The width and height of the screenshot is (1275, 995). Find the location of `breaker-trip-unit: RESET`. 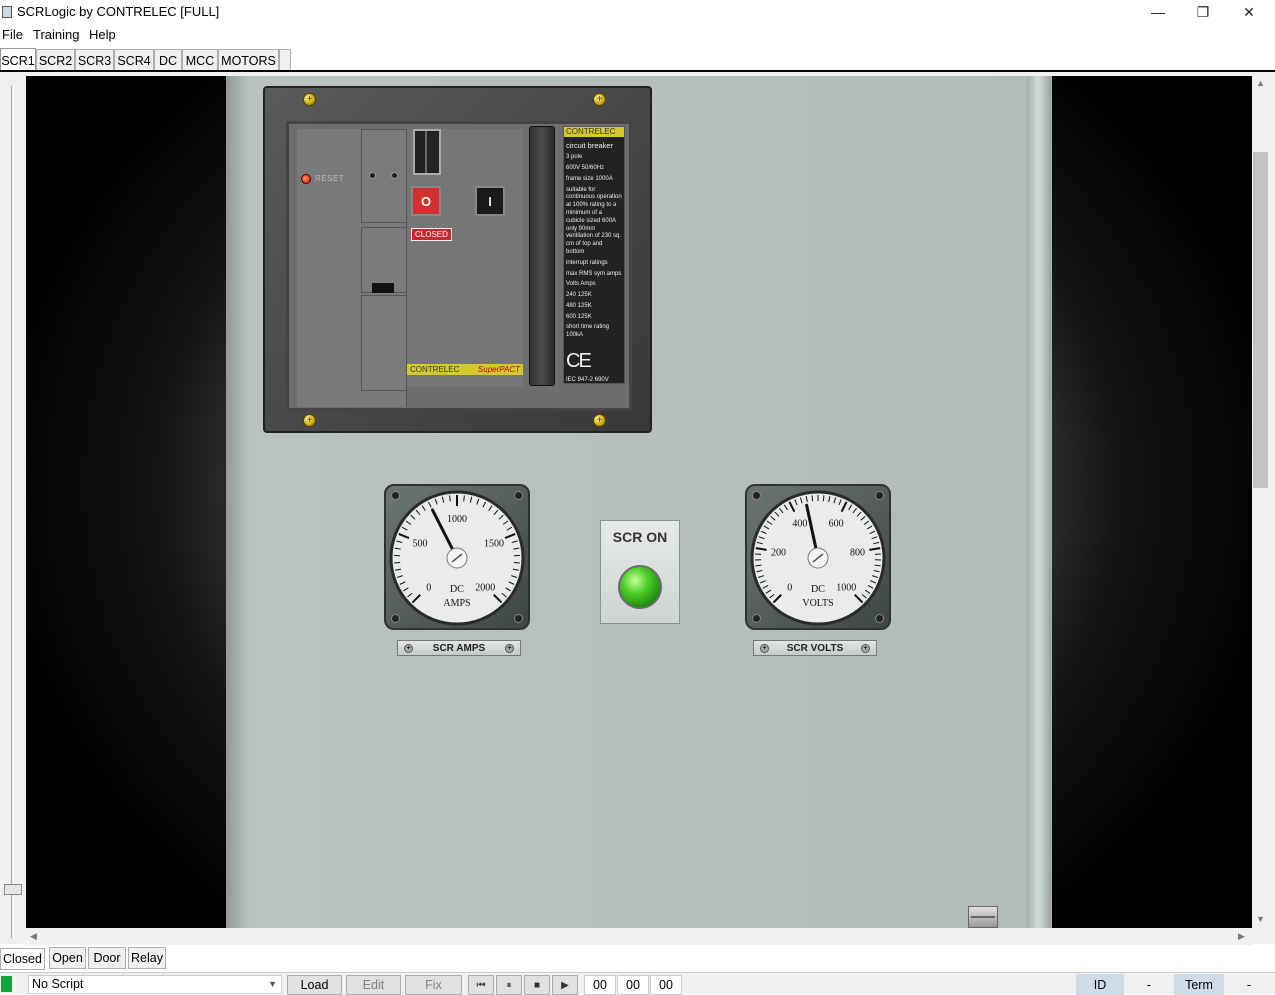

breaker-trip-unit: RESET is located at coordinates (352, 268).